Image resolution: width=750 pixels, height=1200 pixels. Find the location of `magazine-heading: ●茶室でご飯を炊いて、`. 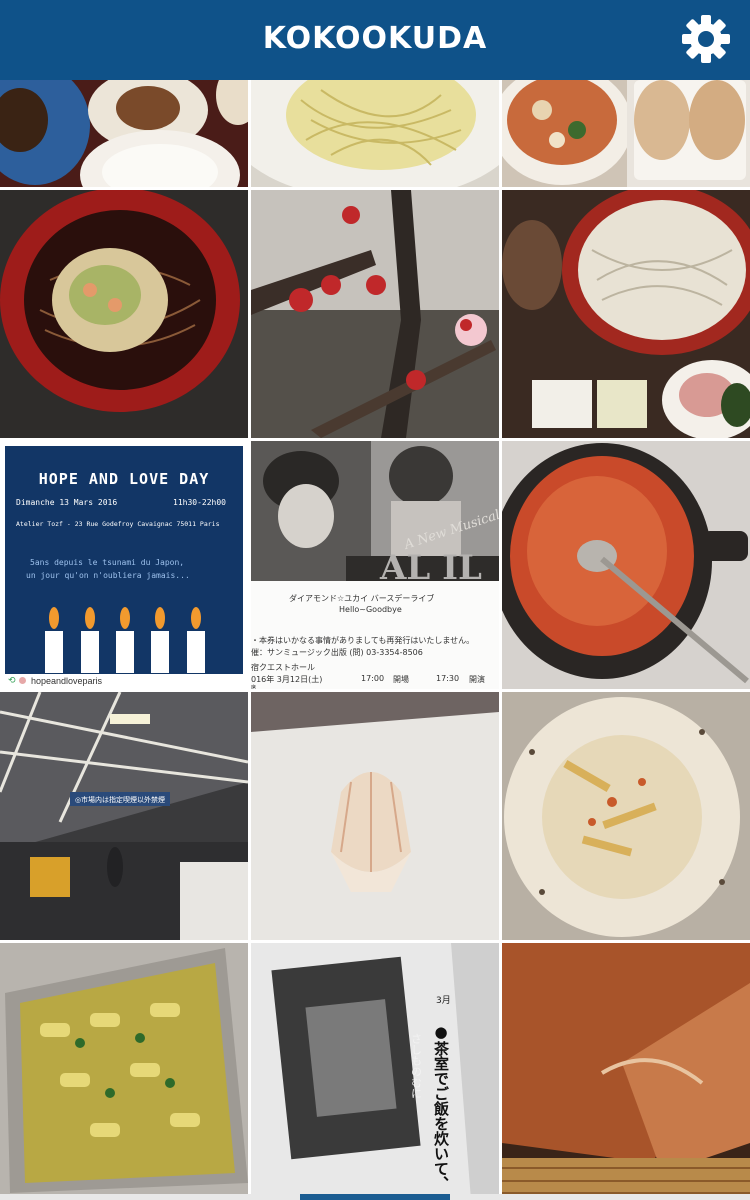

magazine-heading: ●茶室でご飯を炊いて、 is located at coordinates (441, 1107).